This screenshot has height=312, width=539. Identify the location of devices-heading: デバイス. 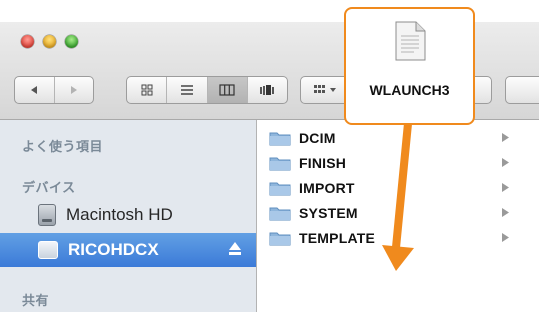
(49, 187).